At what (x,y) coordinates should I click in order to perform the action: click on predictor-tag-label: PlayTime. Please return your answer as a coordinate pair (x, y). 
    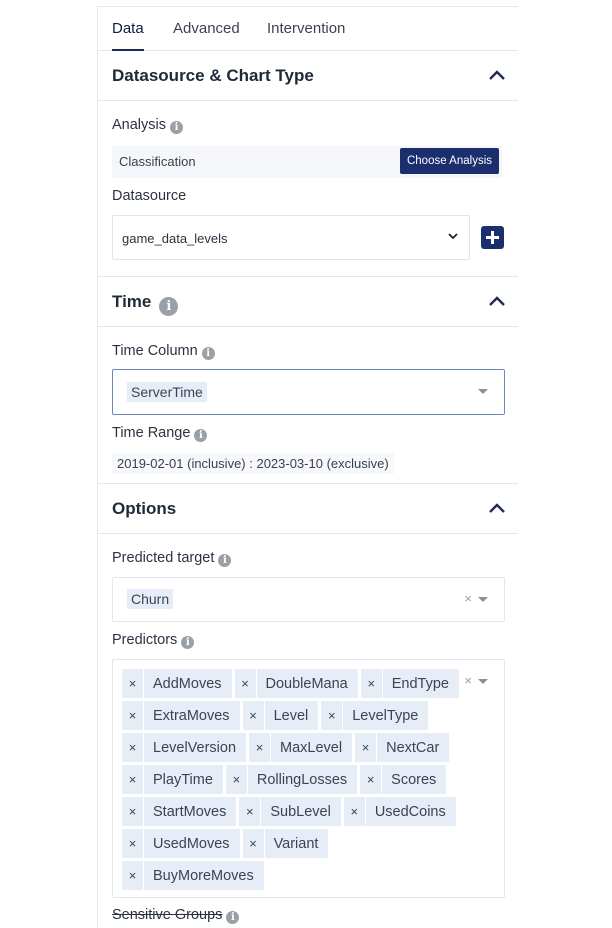
    Looking at the image, I should click on (183, 779).